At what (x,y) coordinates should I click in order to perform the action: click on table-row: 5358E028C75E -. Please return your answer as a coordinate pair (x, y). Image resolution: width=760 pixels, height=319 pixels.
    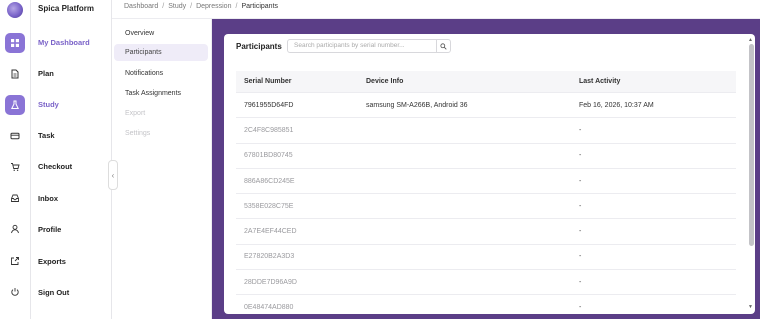
    Looking at the image, I should click on (486, 207).